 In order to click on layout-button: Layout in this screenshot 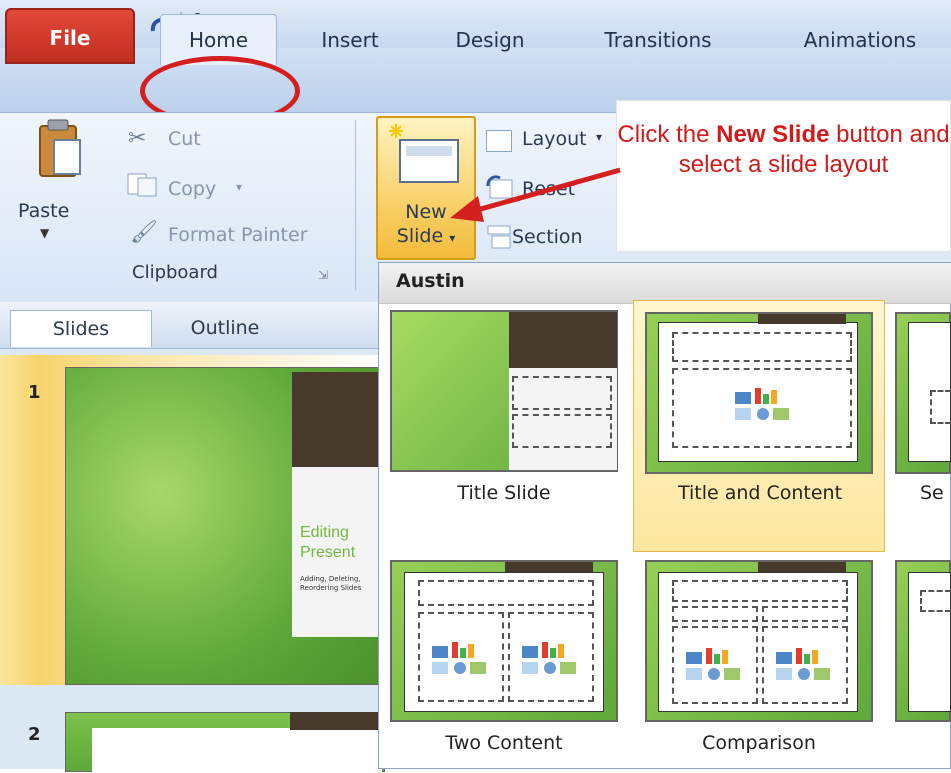, I will do `click(554, 139)`.